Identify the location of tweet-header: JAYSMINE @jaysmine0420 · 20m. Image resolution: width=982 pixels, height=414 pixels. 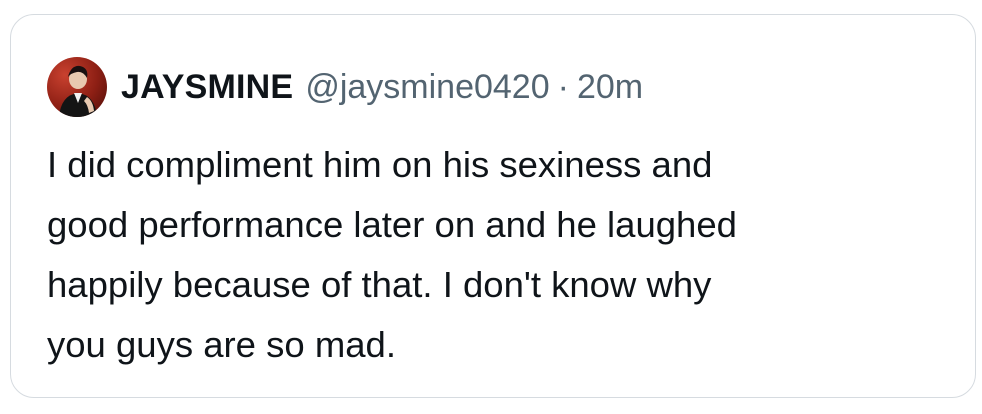
(345, 87).